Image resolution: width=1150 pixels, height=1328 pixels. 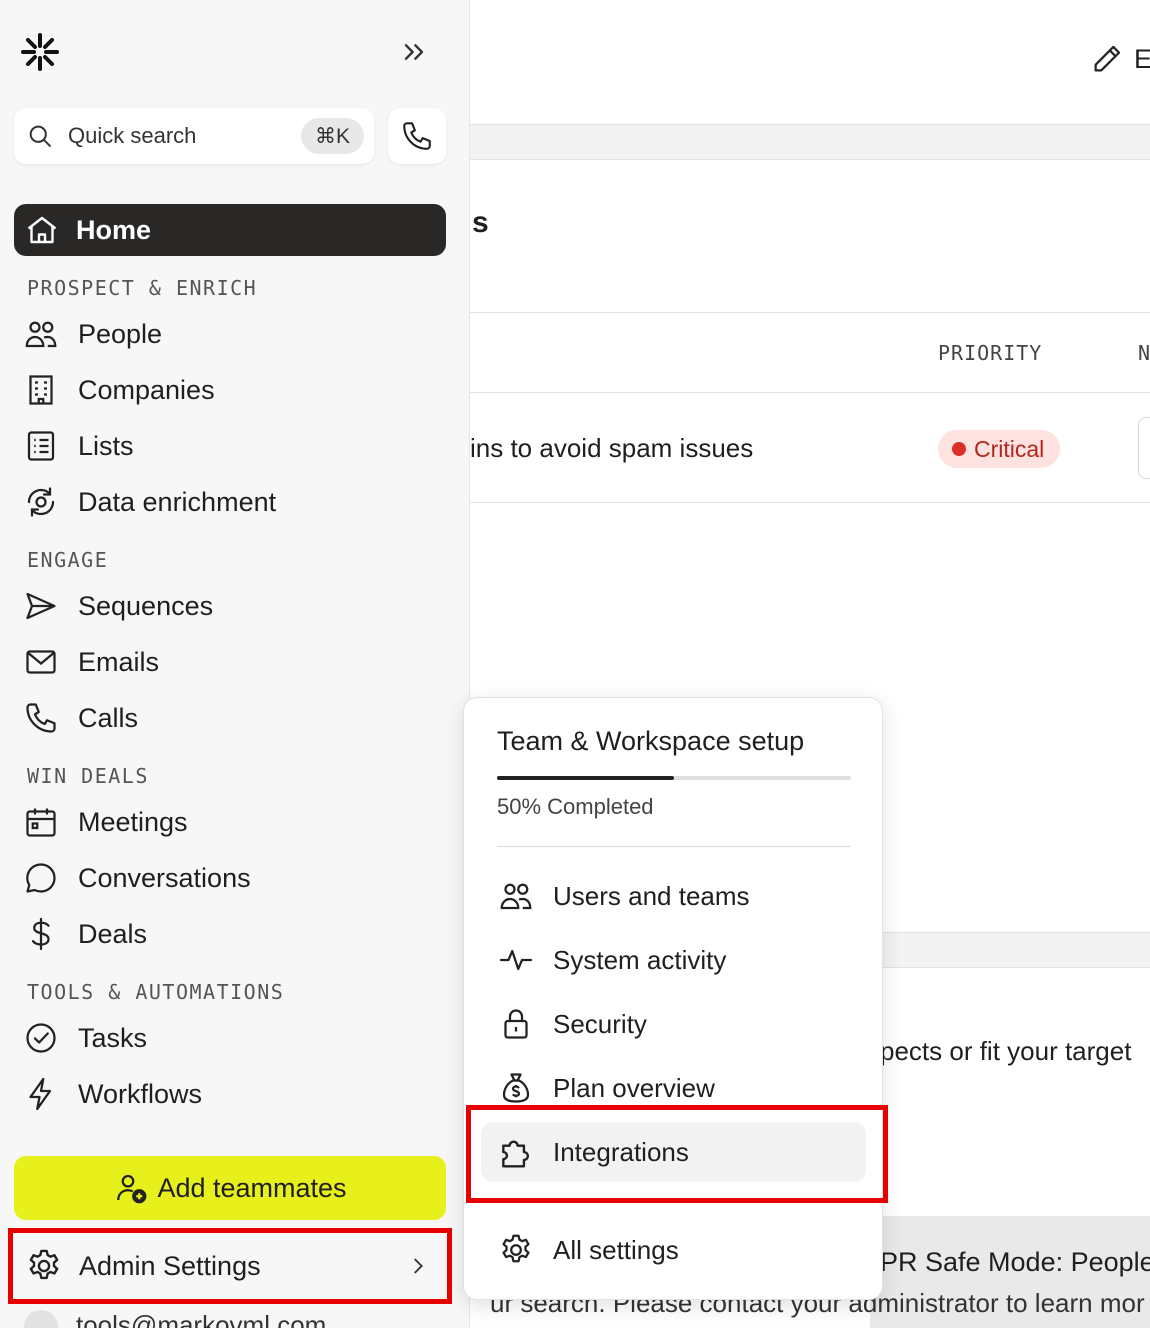 What do you see at coordinates (41, 878) in the screenshot?
I see `chat-bubble-icon` at bounding box center [41, 878].